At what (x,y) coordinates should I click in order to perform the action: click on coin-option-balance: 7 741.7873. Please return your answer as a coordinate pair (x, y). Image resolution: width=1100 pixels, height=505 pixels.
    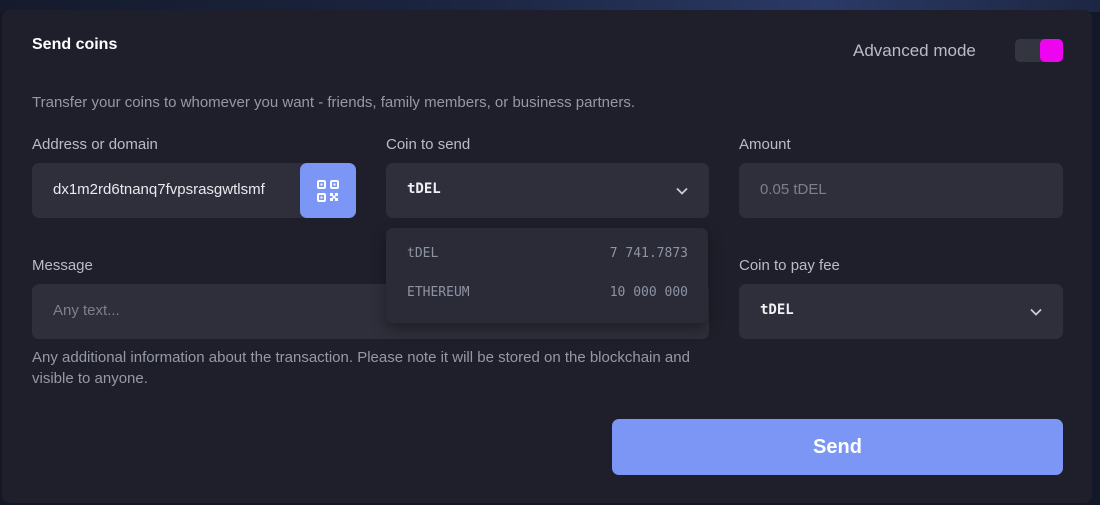
    Looking at the image, I should click on (648, 253).